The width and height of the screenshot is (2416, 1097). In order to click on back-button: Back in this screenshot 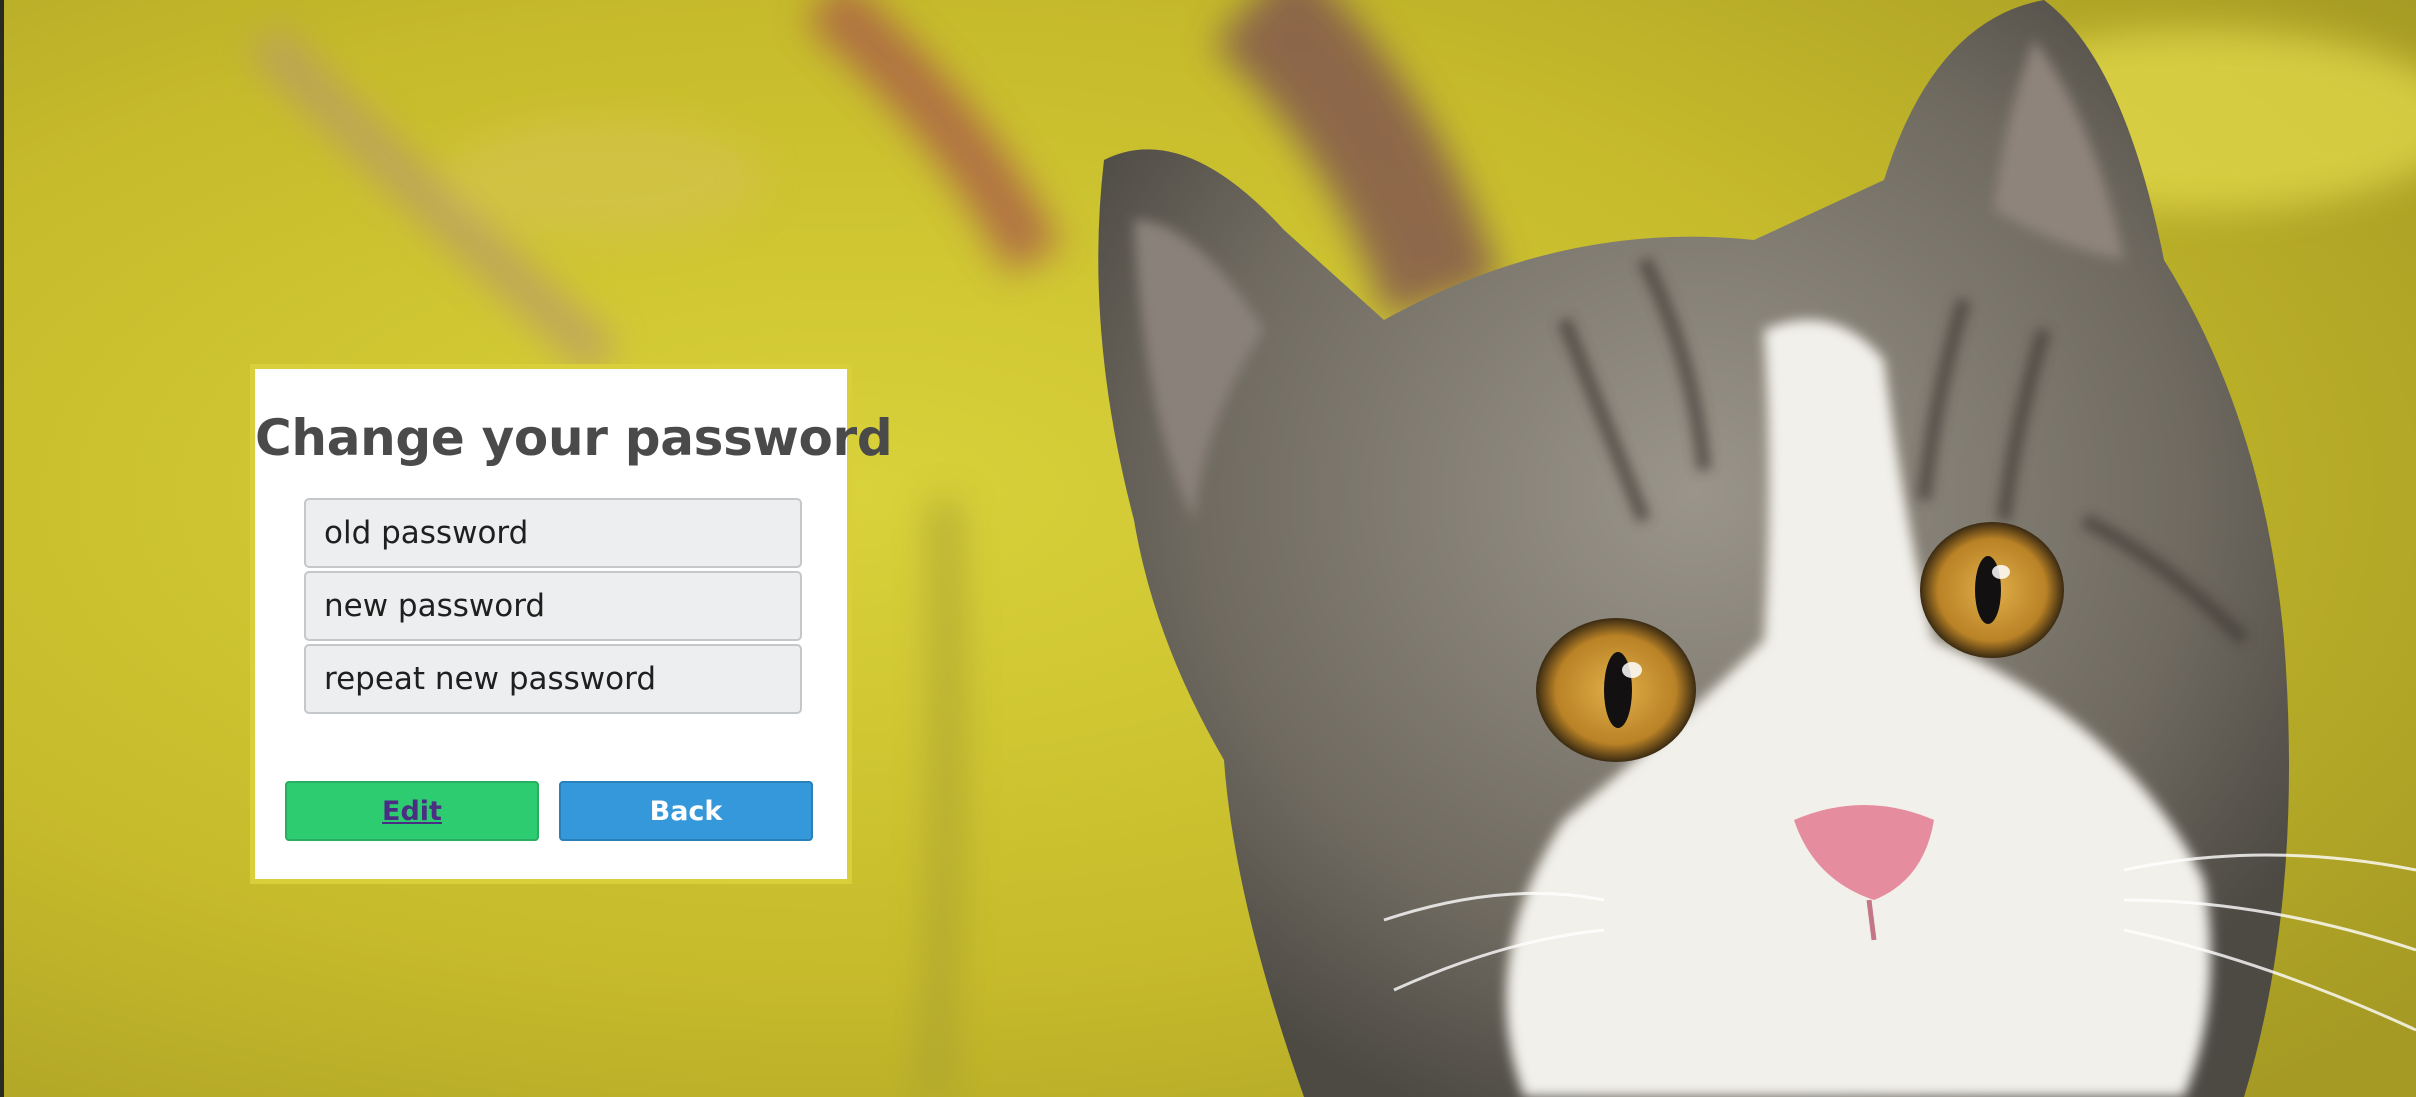, I will do `click(686, 811)`.